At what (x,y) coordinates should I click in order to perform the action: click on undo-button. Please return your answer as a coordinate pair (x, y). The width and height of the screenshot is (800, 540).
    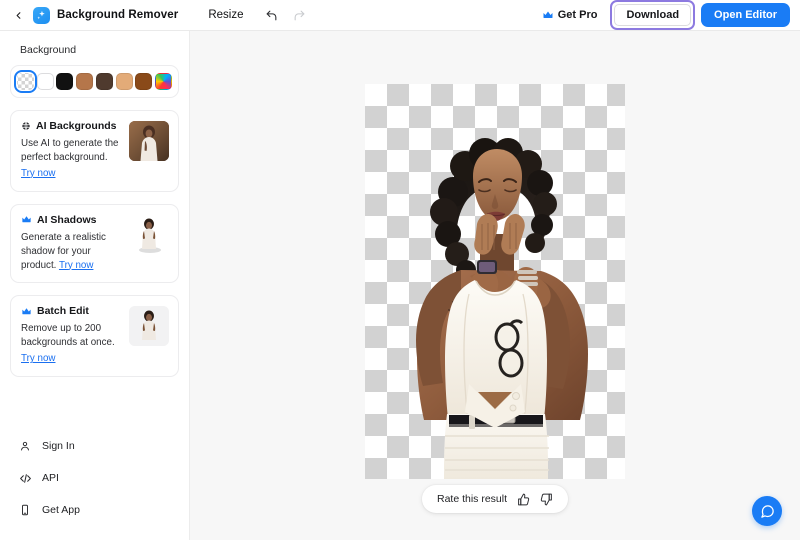
    Looking at the image, I should click on (271, 15).